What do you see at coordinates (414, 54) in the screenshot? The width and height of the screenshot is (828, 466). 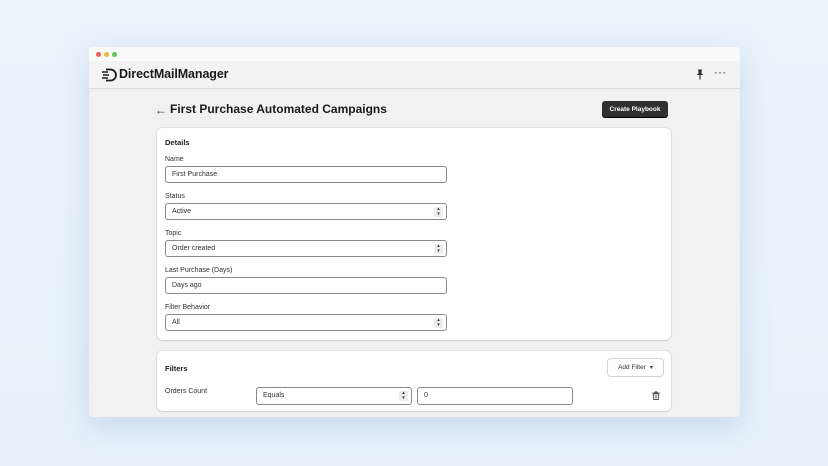 I see `window-chrome` at bounding box center [414, 54].